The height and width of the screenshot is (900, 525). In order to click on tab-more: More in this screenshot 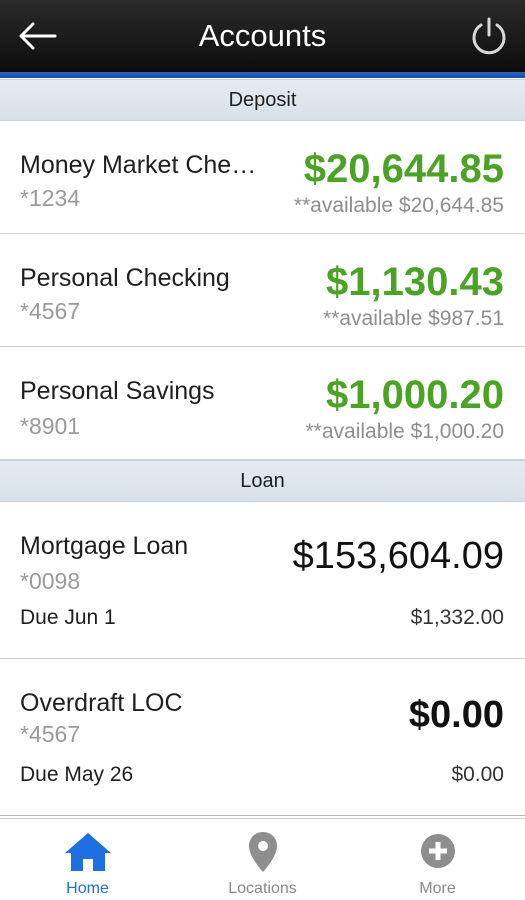, I will do `click(437, 859)`.